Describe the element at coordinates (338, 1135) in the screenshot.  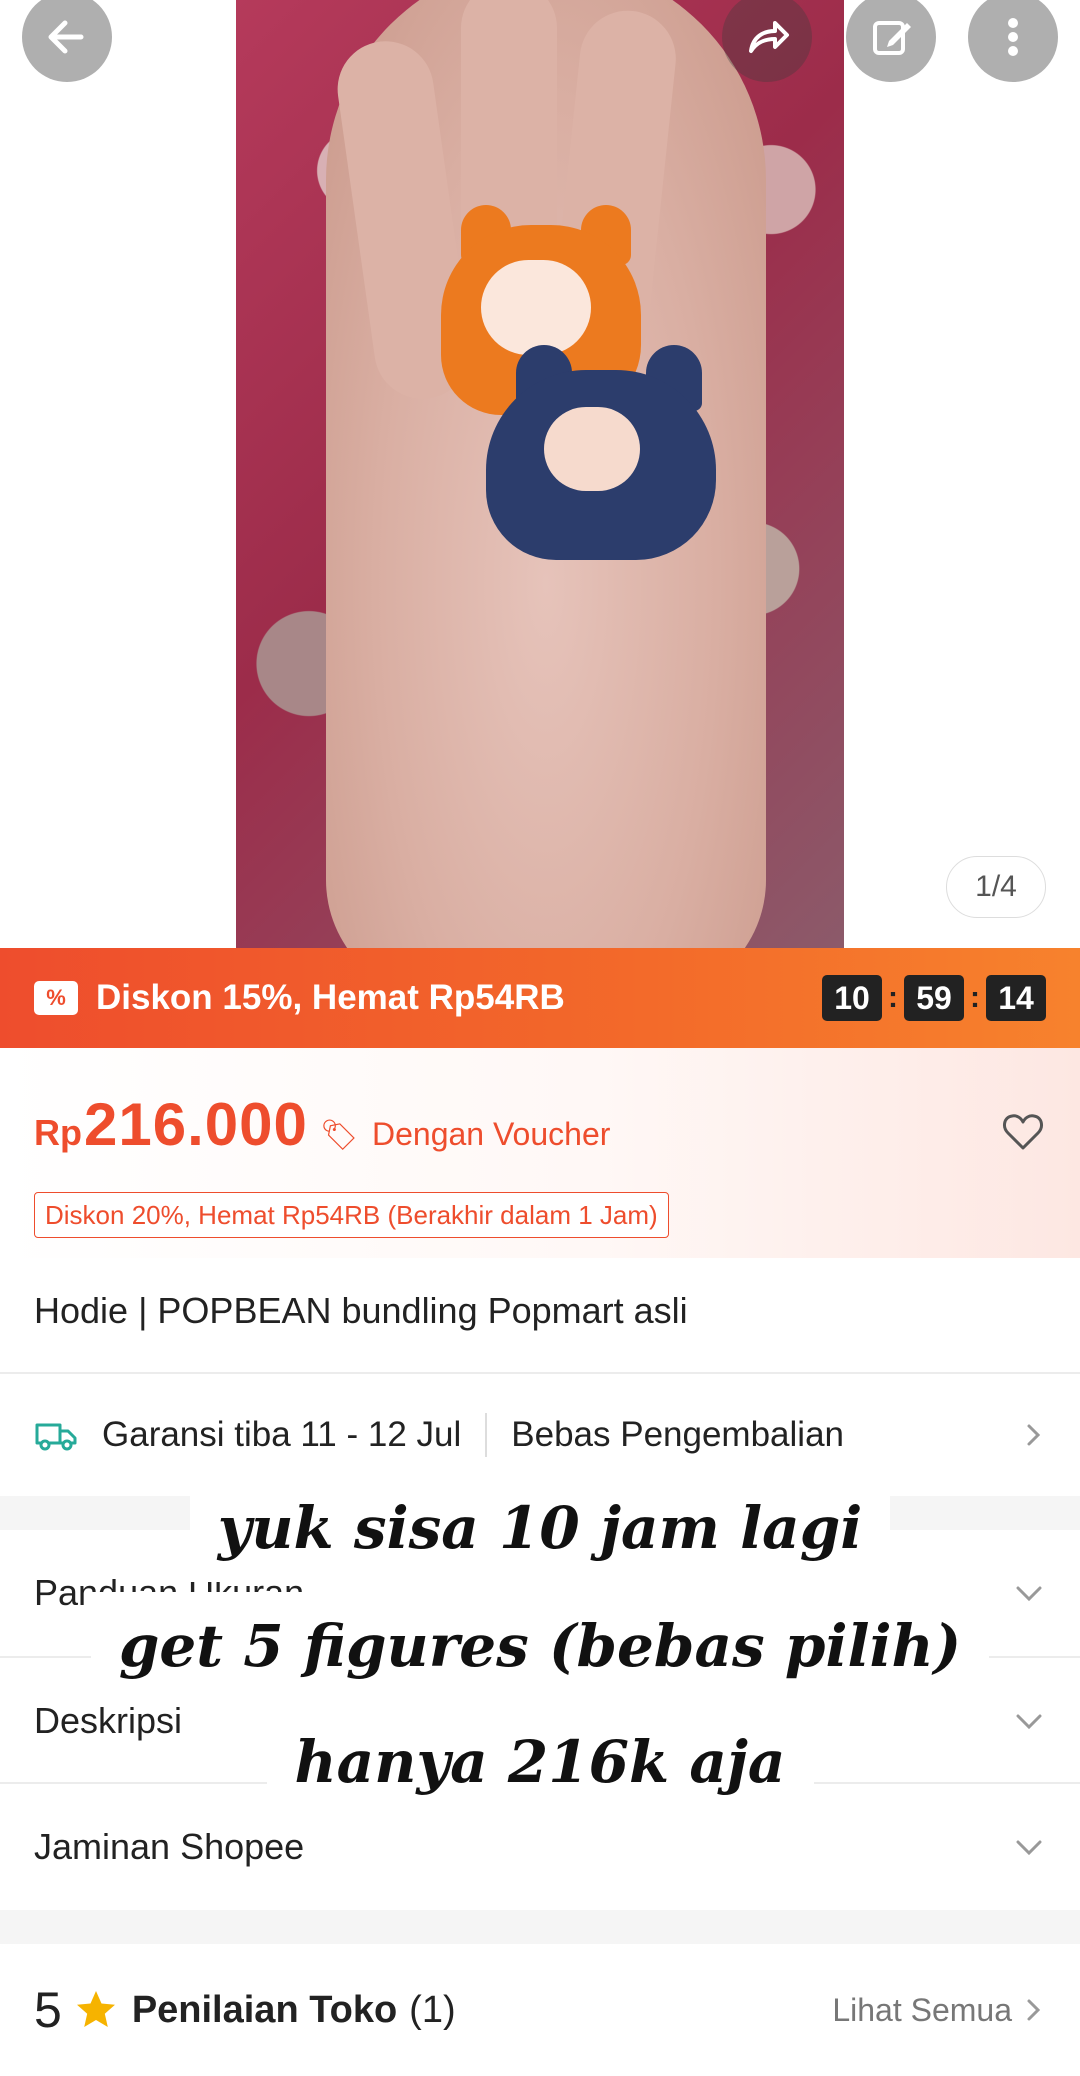
I see `voucher-icon: 🏷` at that location.